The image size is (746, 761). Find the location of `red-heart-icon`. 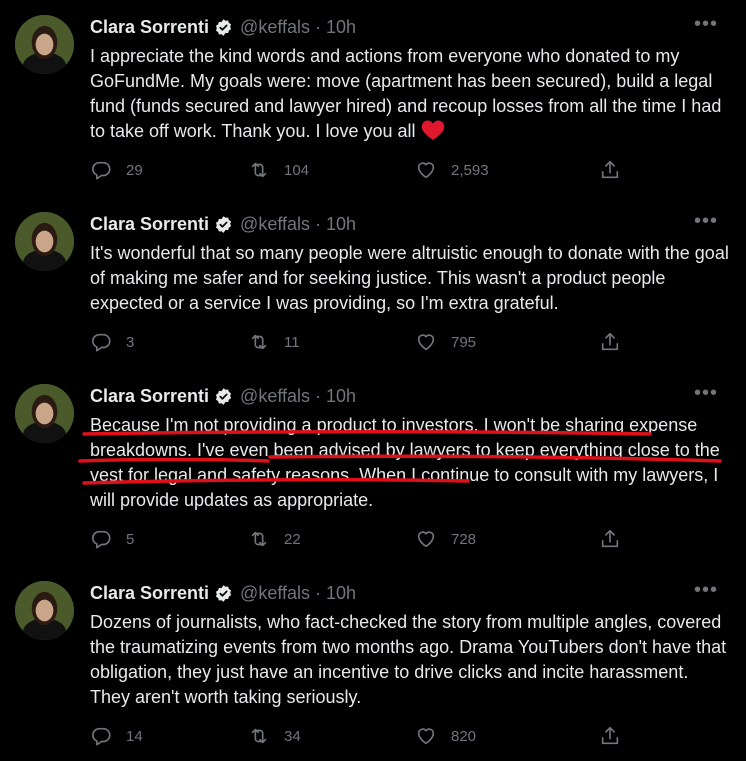

red-heart-icon is located at coordinates (432, 130).